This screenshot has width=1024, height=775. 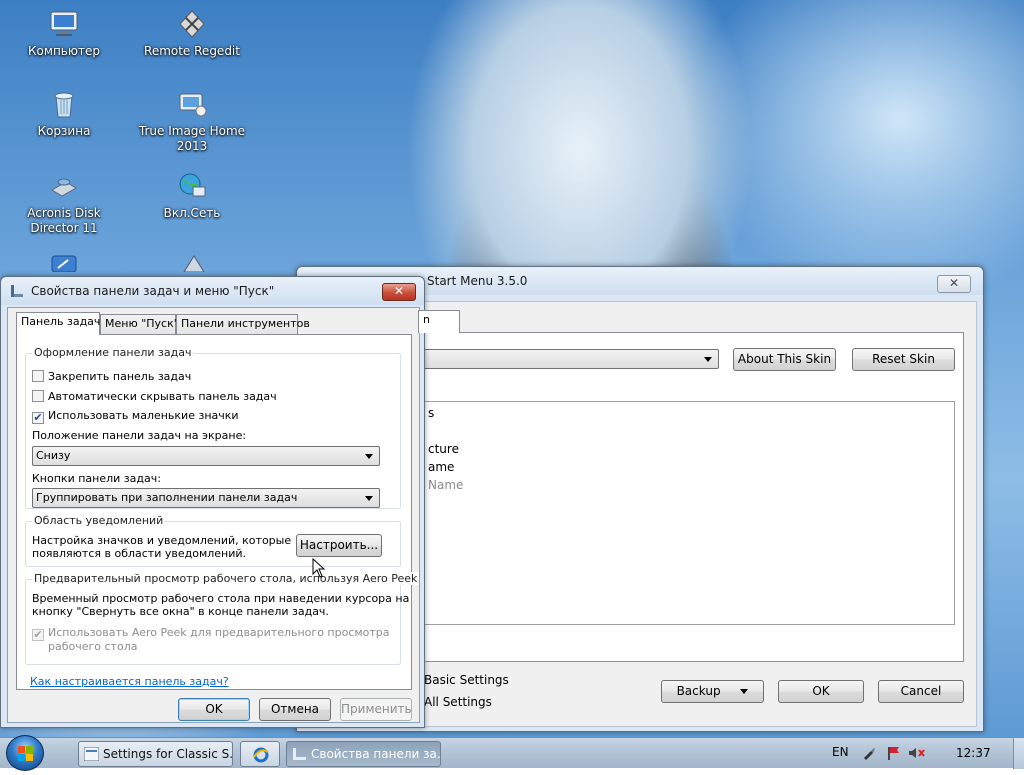 I want to click on list-item-disabled: Name, so click(x=446, y=485).